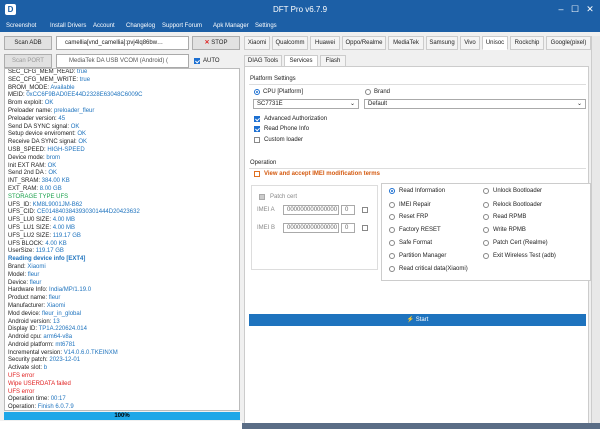  What do you see at coordinates (433, 269) in the screenshot?
I see `op-read-critical-data: Read critical data(Xiaomi)` at bounding box center [433, 269].